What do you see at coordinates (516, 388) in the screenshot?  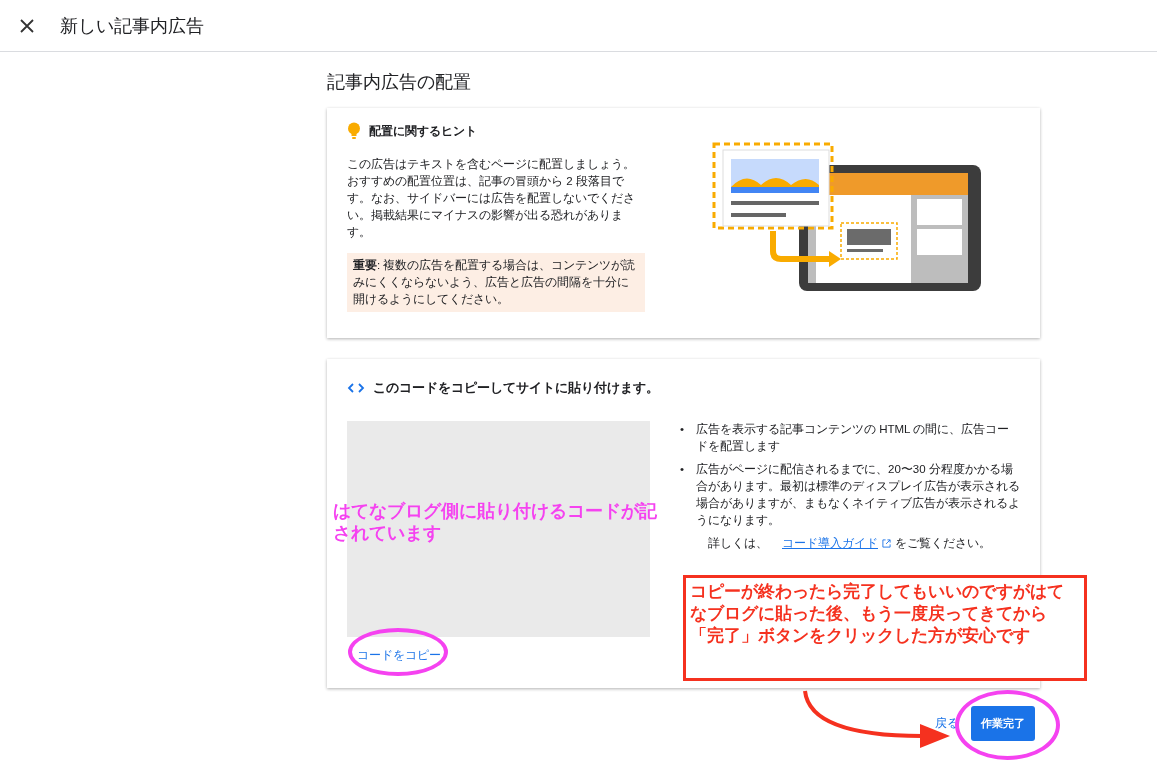 I see `code-card-title: このコードをコピーしてサイトに貼り付けます。` at bounding box center [516, 388].